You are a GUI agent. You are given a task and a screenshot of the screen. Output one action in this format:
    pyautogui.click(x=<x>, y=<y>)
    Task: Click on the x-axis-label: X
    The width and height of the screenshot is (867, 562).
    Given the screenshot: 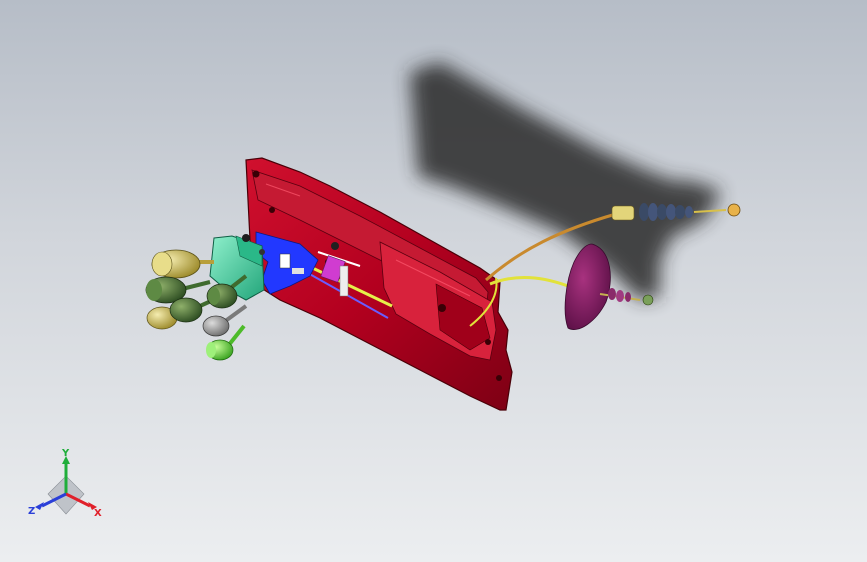 What is the action you would take?
    pyautogui.click(x=98, y=513)
    